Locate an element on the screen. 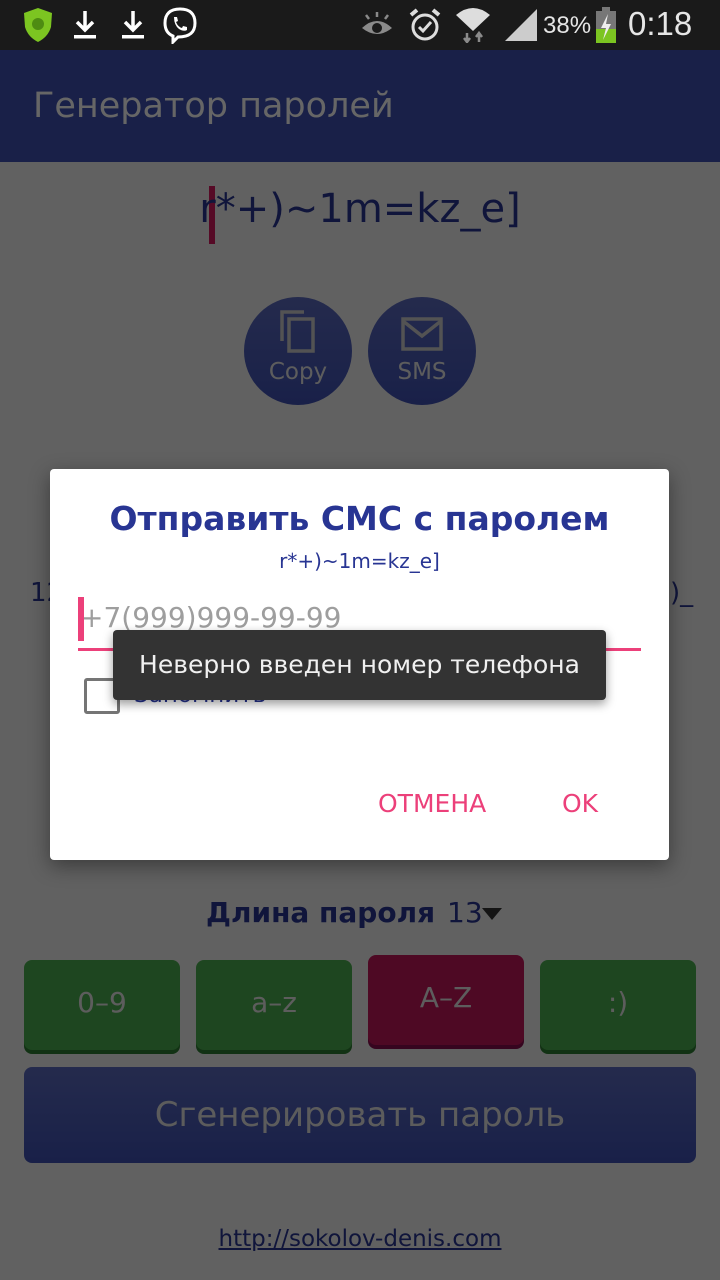 The width and height of the screenshot is (720, 1280). wifi-icon is located at coordinates (473, 25).